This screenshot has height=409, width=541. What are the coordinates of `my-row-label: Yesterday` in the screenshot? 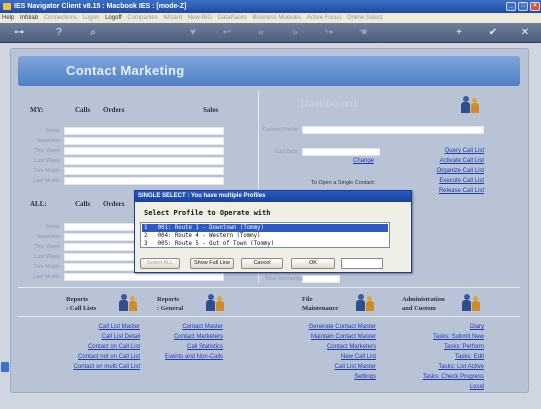 It's located at (47, 141).